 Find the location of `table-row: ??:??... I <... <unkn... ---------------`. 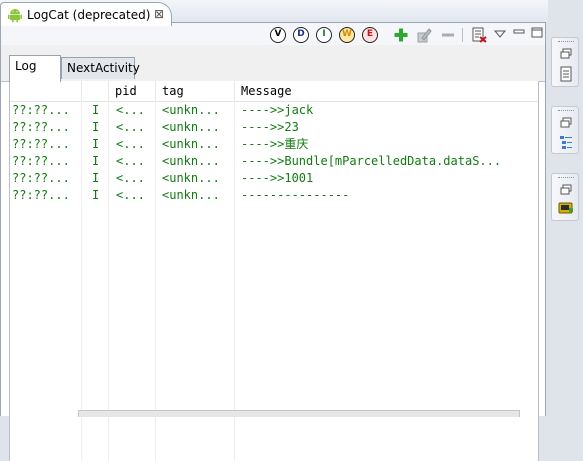

table-row: ??:??... I <... <unkn... --------------- is located at coordinates (274, 195).